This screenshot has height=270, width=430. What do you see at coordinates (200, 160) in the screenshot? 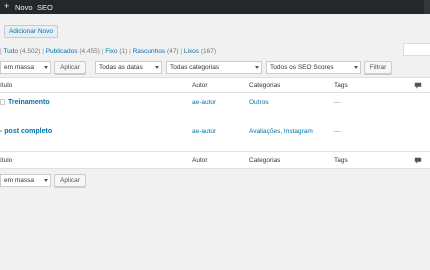
I see `column-author-footer: Autor` at bounding box center [200, 160].